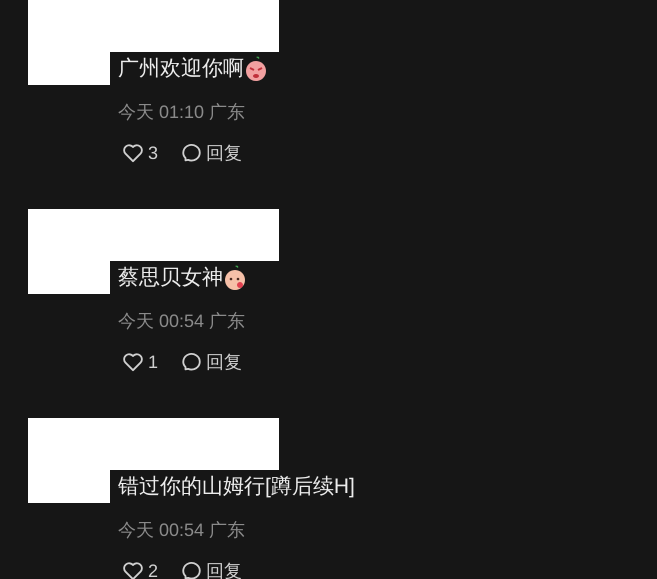 The width and height of the screenshot is (657, 579). What do you see at coordinates (235, 277) in the screenshot?
I see `blushing-face-icon` at bounding box center [235, 277].